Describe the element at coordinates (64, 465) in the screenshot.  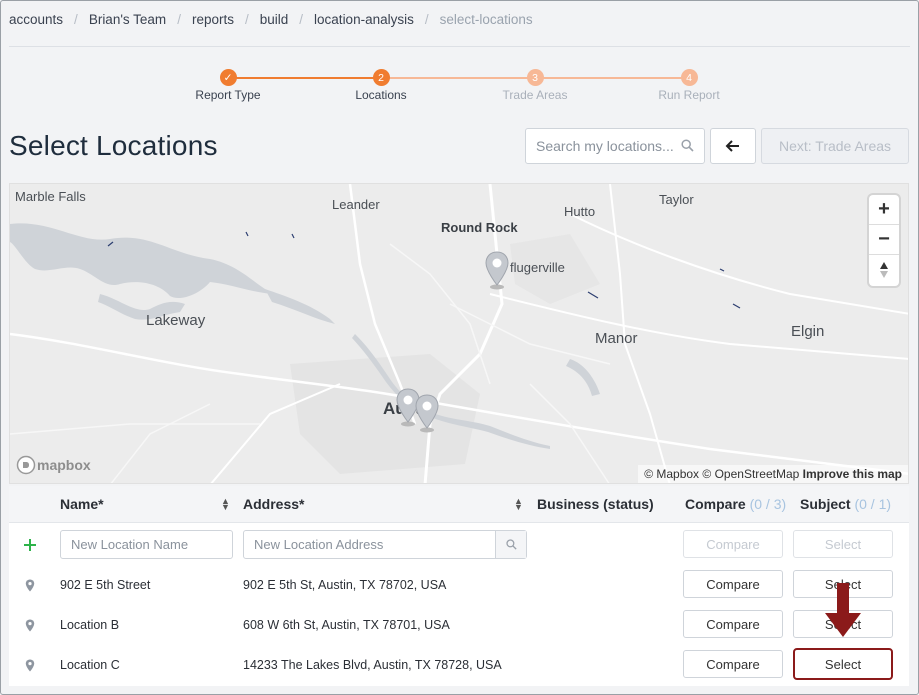
I see `mapbox-logo-text: mapbox` at that location.